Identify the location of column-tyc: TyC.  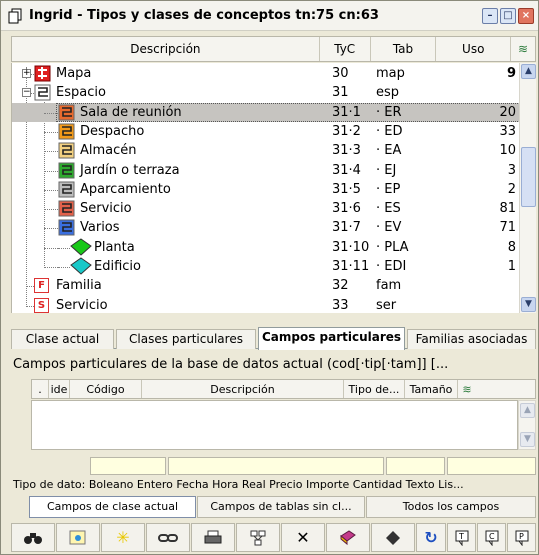
(345, 49).